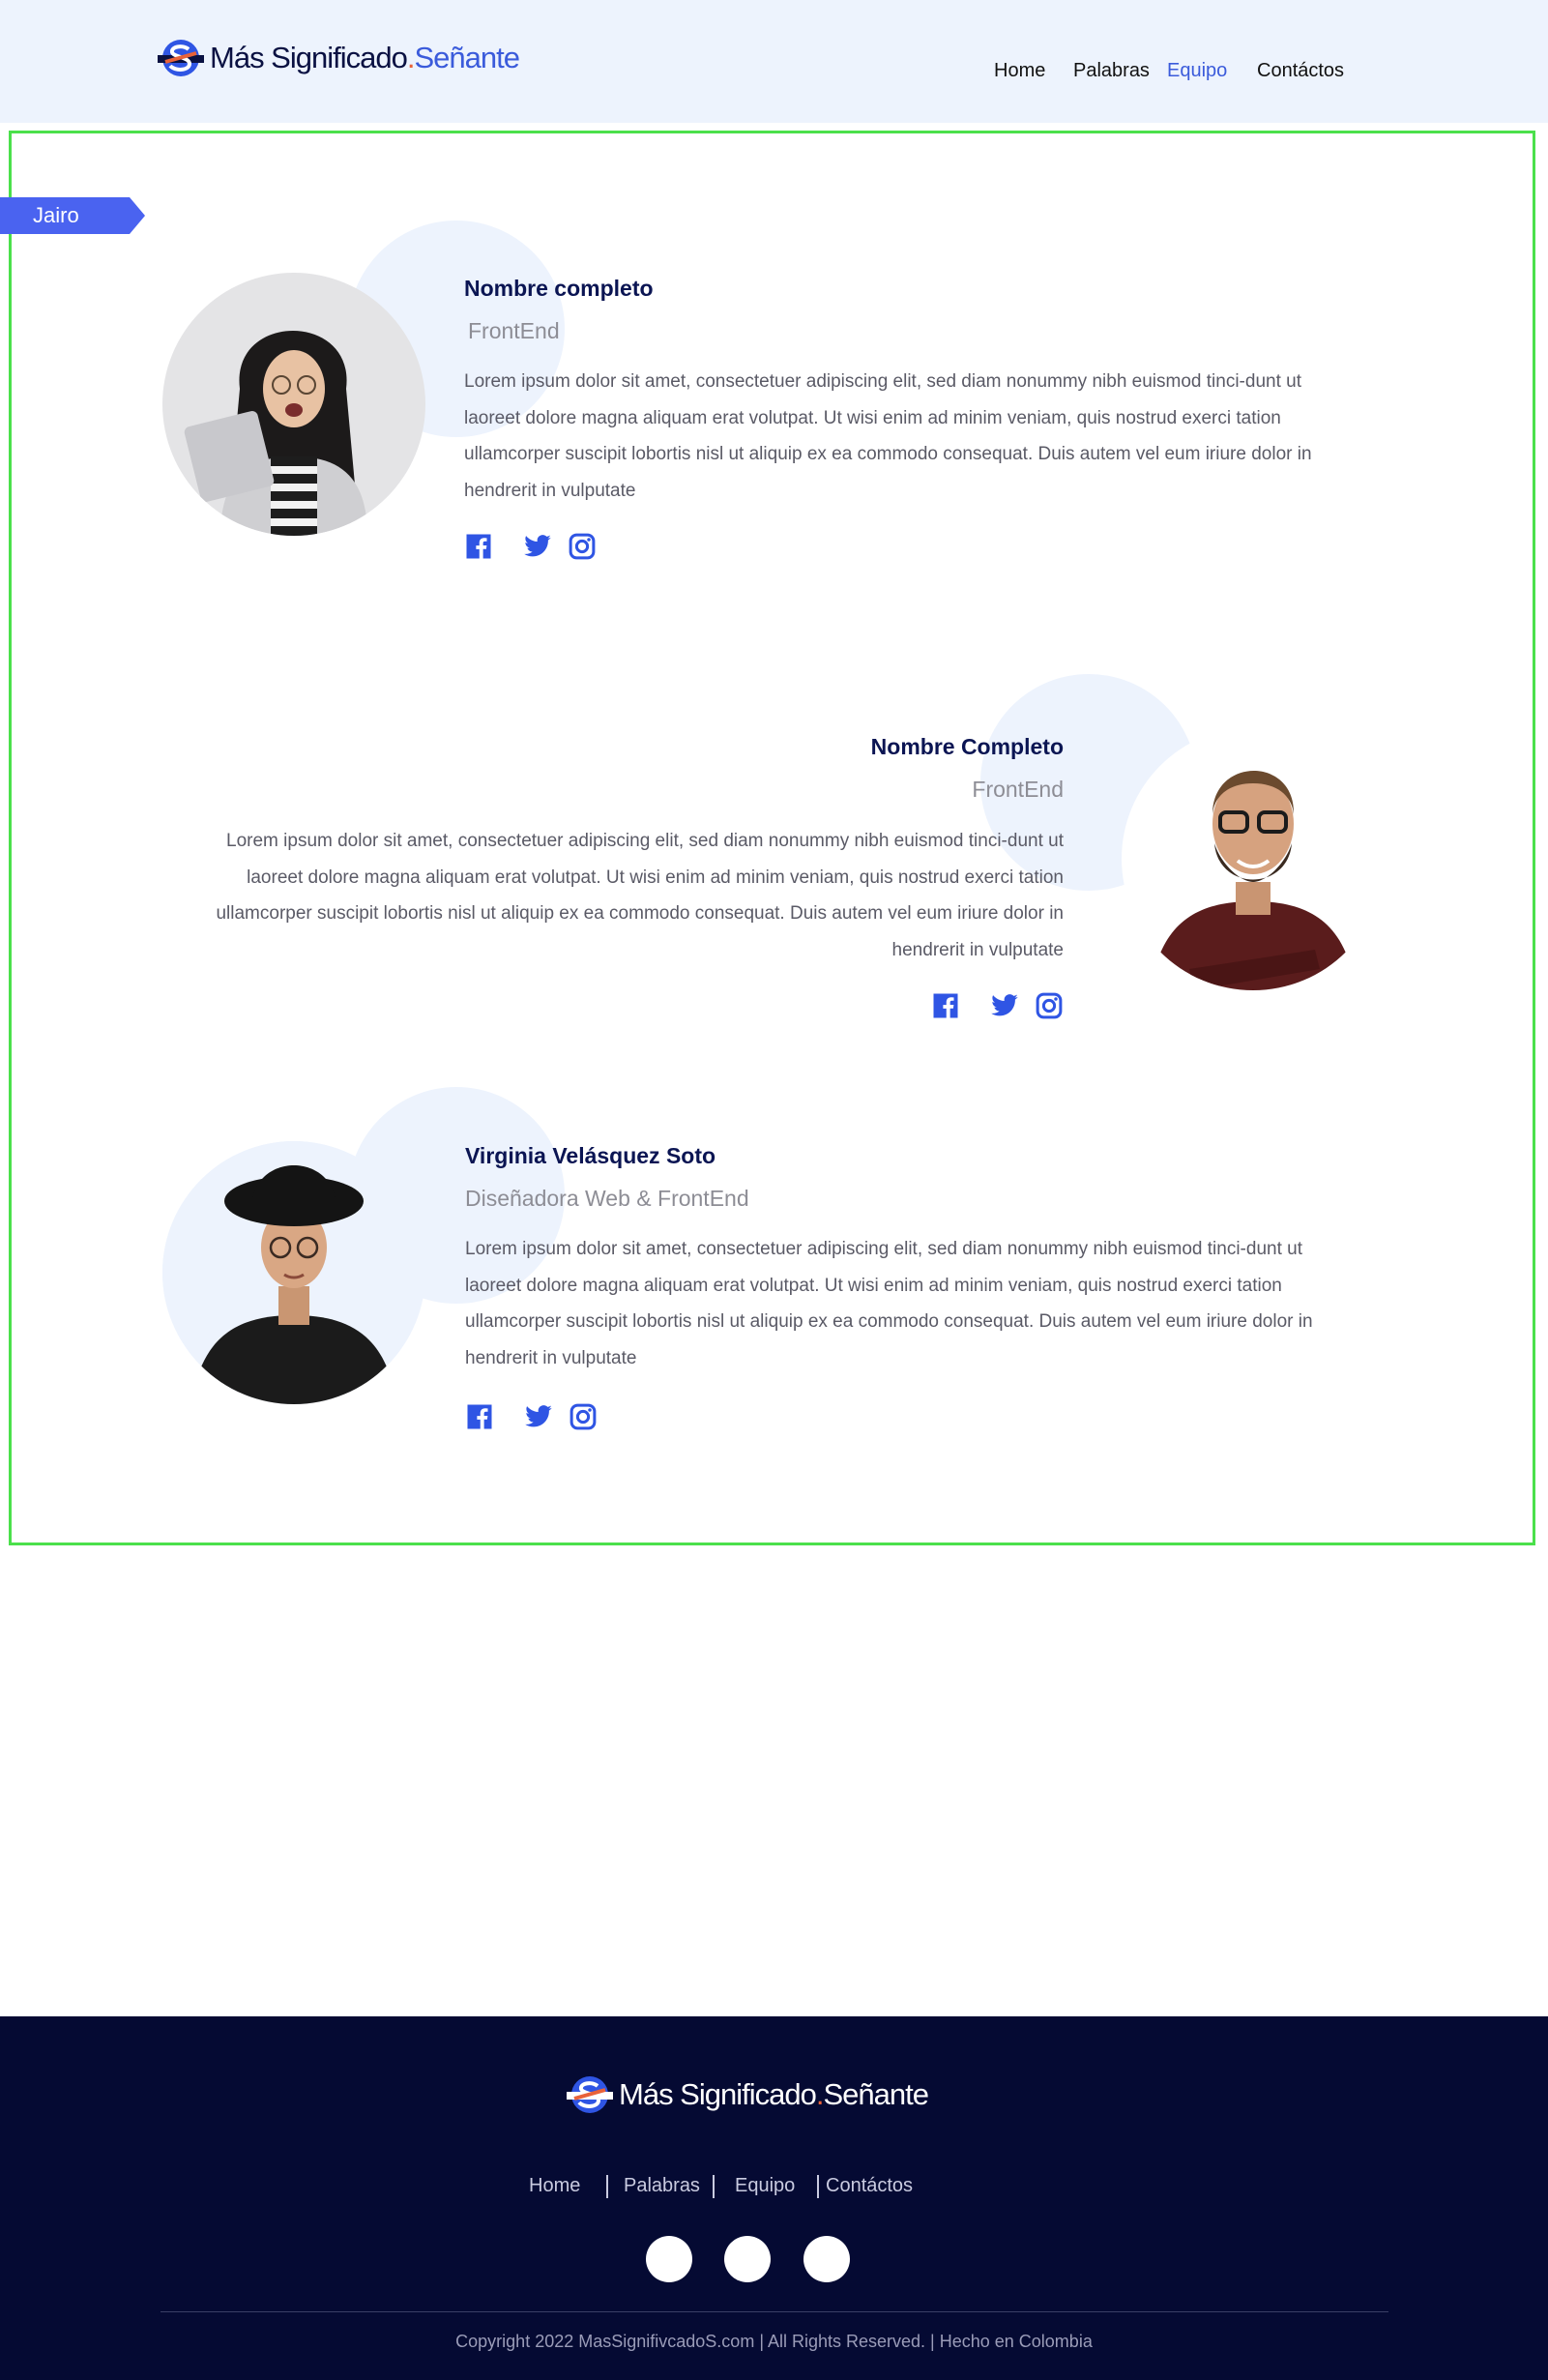 The image size is (1548, 2380). What do you see at coordinates (875, 2094) in the screenshot?
I see `logo-part-2: Señante` at bounding box center [875, 2094].